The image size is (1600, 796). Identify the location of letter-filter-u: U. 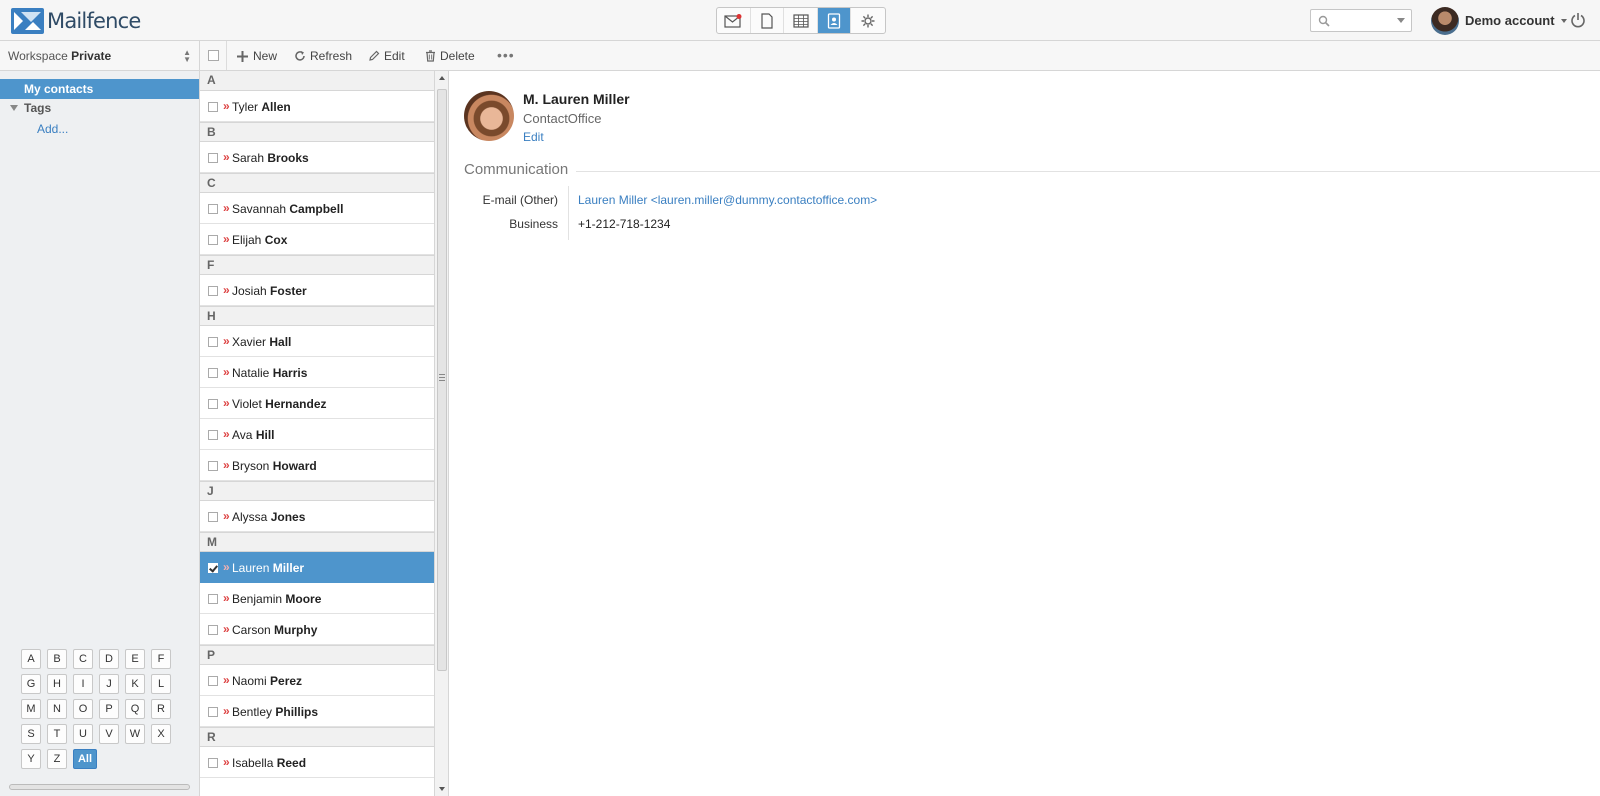
(83, 734).